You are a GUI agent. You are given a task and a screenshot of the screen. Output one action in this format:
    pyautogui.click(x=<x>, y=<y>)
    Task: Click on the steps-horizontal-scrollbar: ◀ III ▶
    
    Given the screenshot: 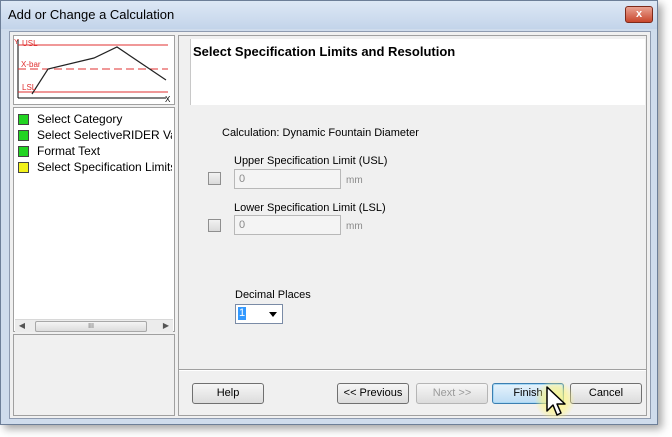 What is the action you would take?
    pyautogui.click(x=94, y=325)
    